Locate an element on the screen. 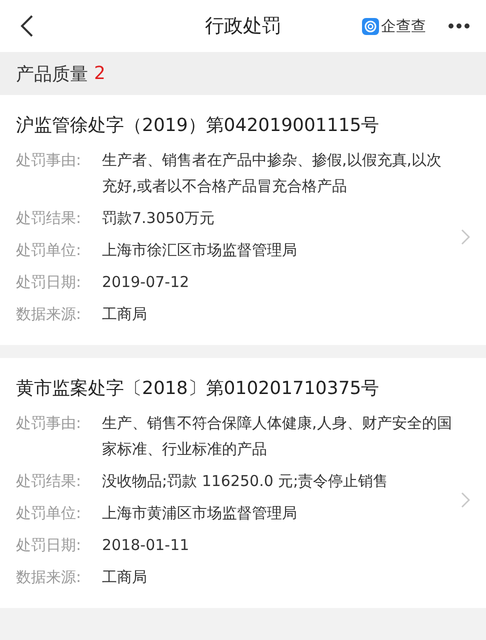  field-value: 2018-01-11 is located at coordinates (146, 545).